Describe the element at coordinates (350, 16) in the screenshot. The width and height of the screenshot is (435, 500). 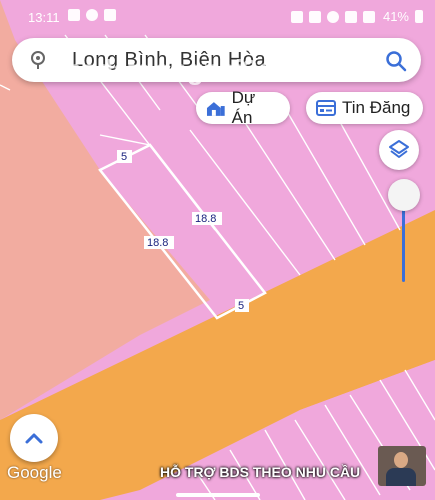
I see `wifi-icon` at that location.